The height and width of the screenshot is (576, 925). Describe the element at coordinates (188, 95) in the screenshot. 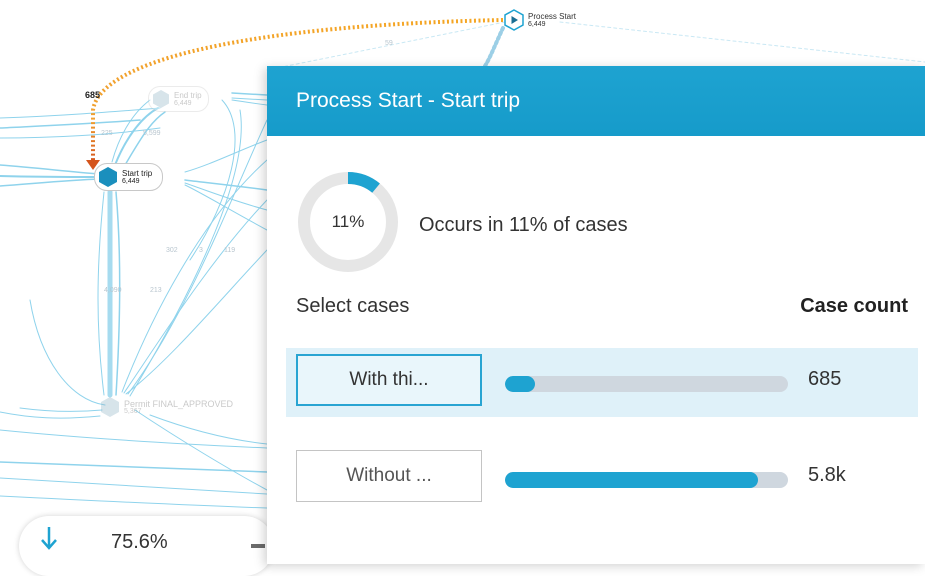

I see `node-name: End trip` at that location.